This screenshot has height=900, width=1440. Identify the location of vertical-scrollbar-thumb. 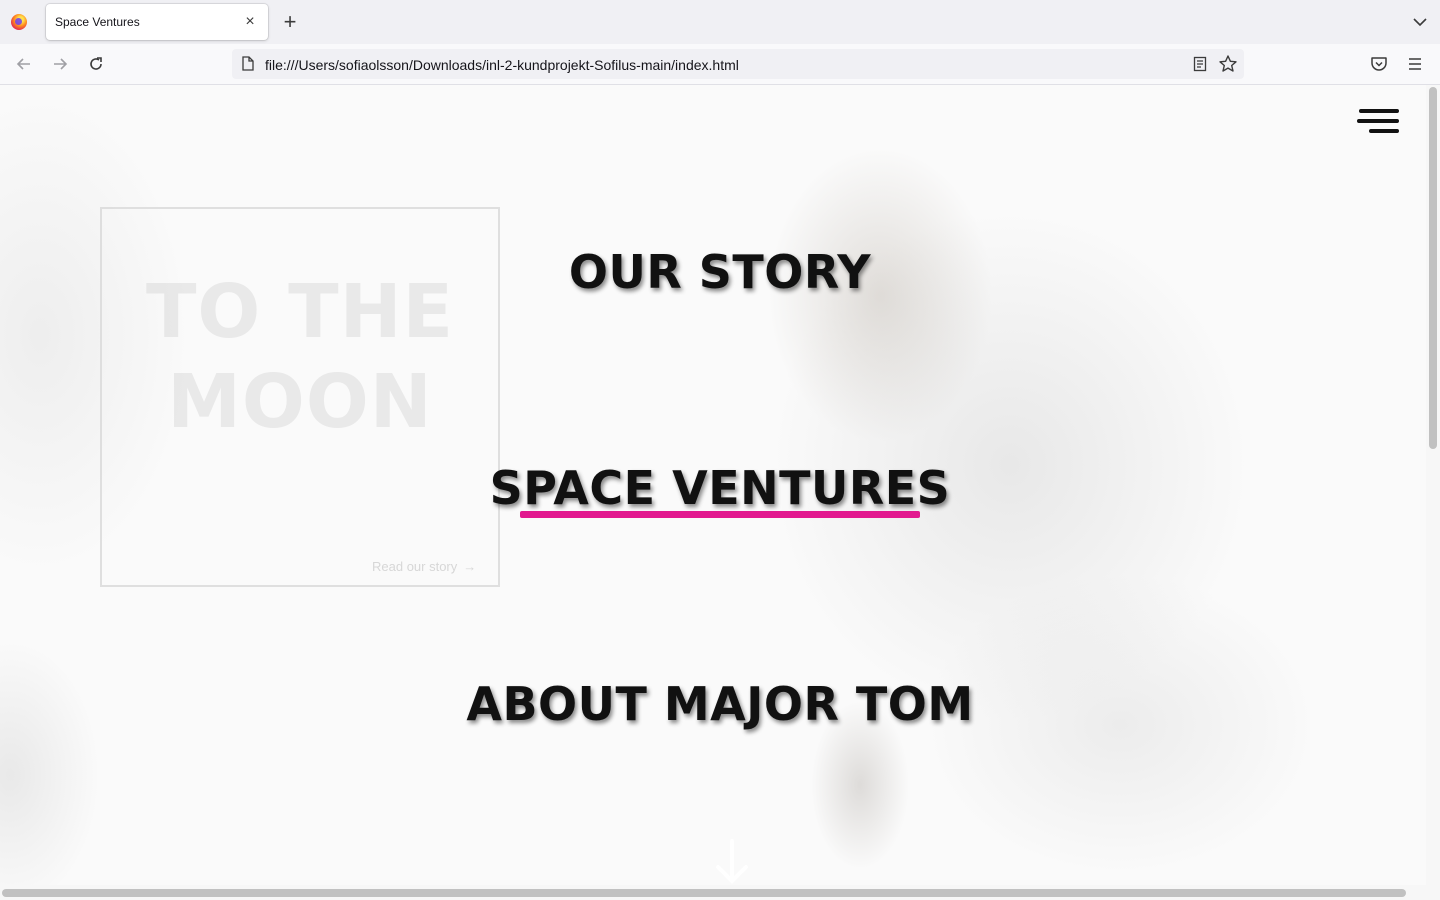
(1433, 268).